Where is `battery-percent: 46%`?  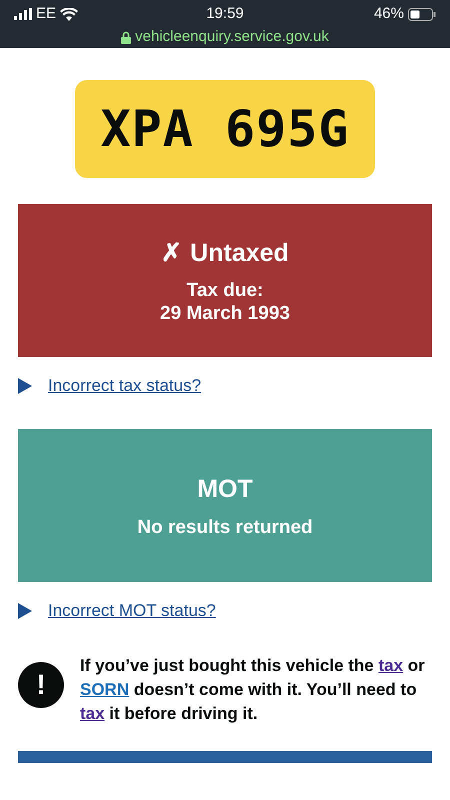 battery-percent: 46% is located at coordinates (389, 14).